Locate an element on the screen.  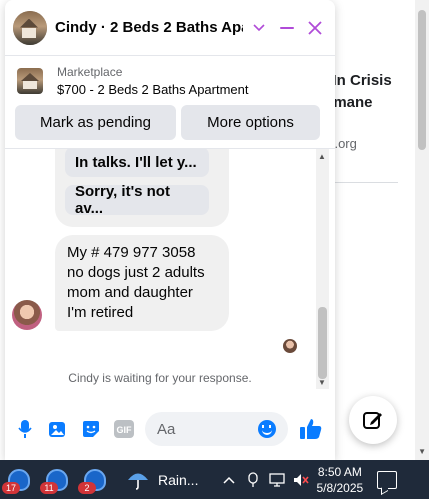
scroll-down-icon: ▼ is located at coordinates (322, 382).